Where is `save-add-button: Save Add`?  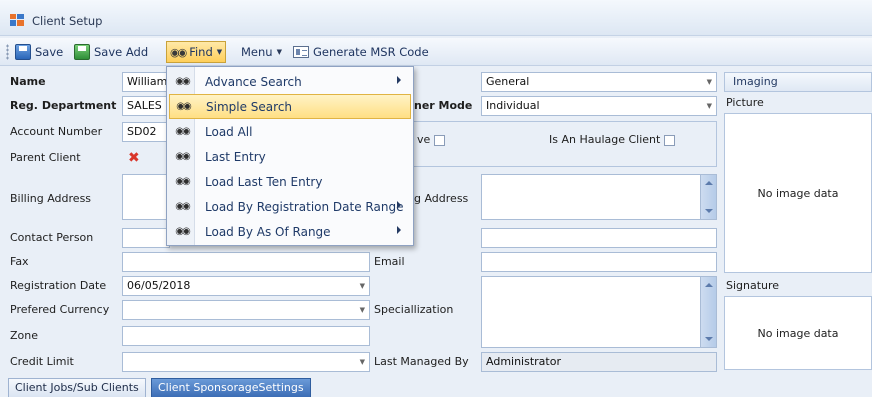 save-add-button: Save Add is located at coordinates (111, 52).